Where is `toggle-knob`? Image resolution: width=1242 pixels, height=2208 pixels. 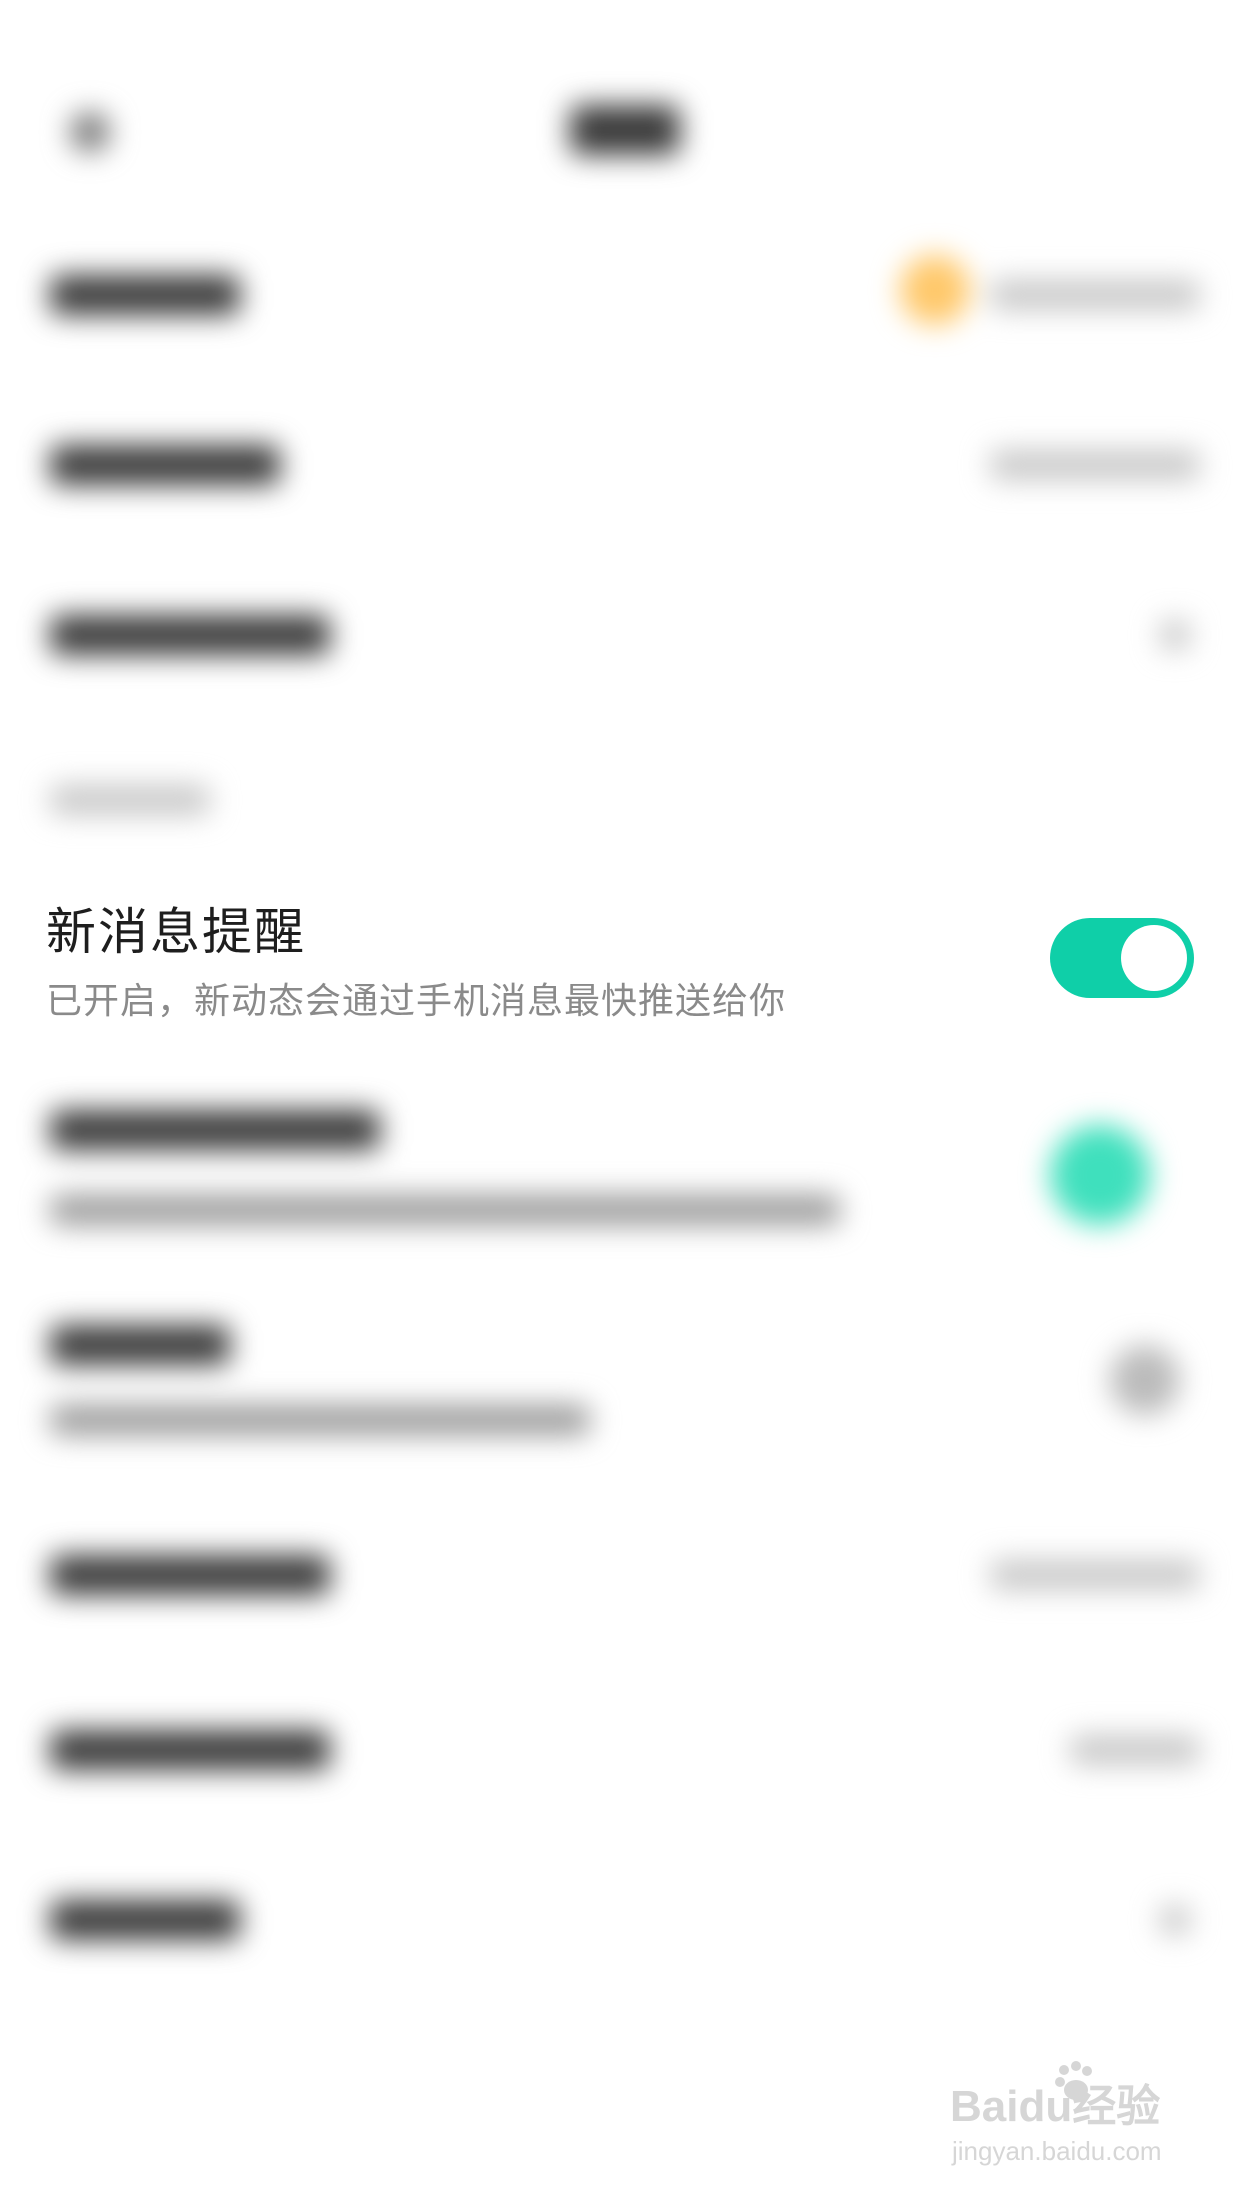 toggle-knob is located at coordinates (1154, 958).